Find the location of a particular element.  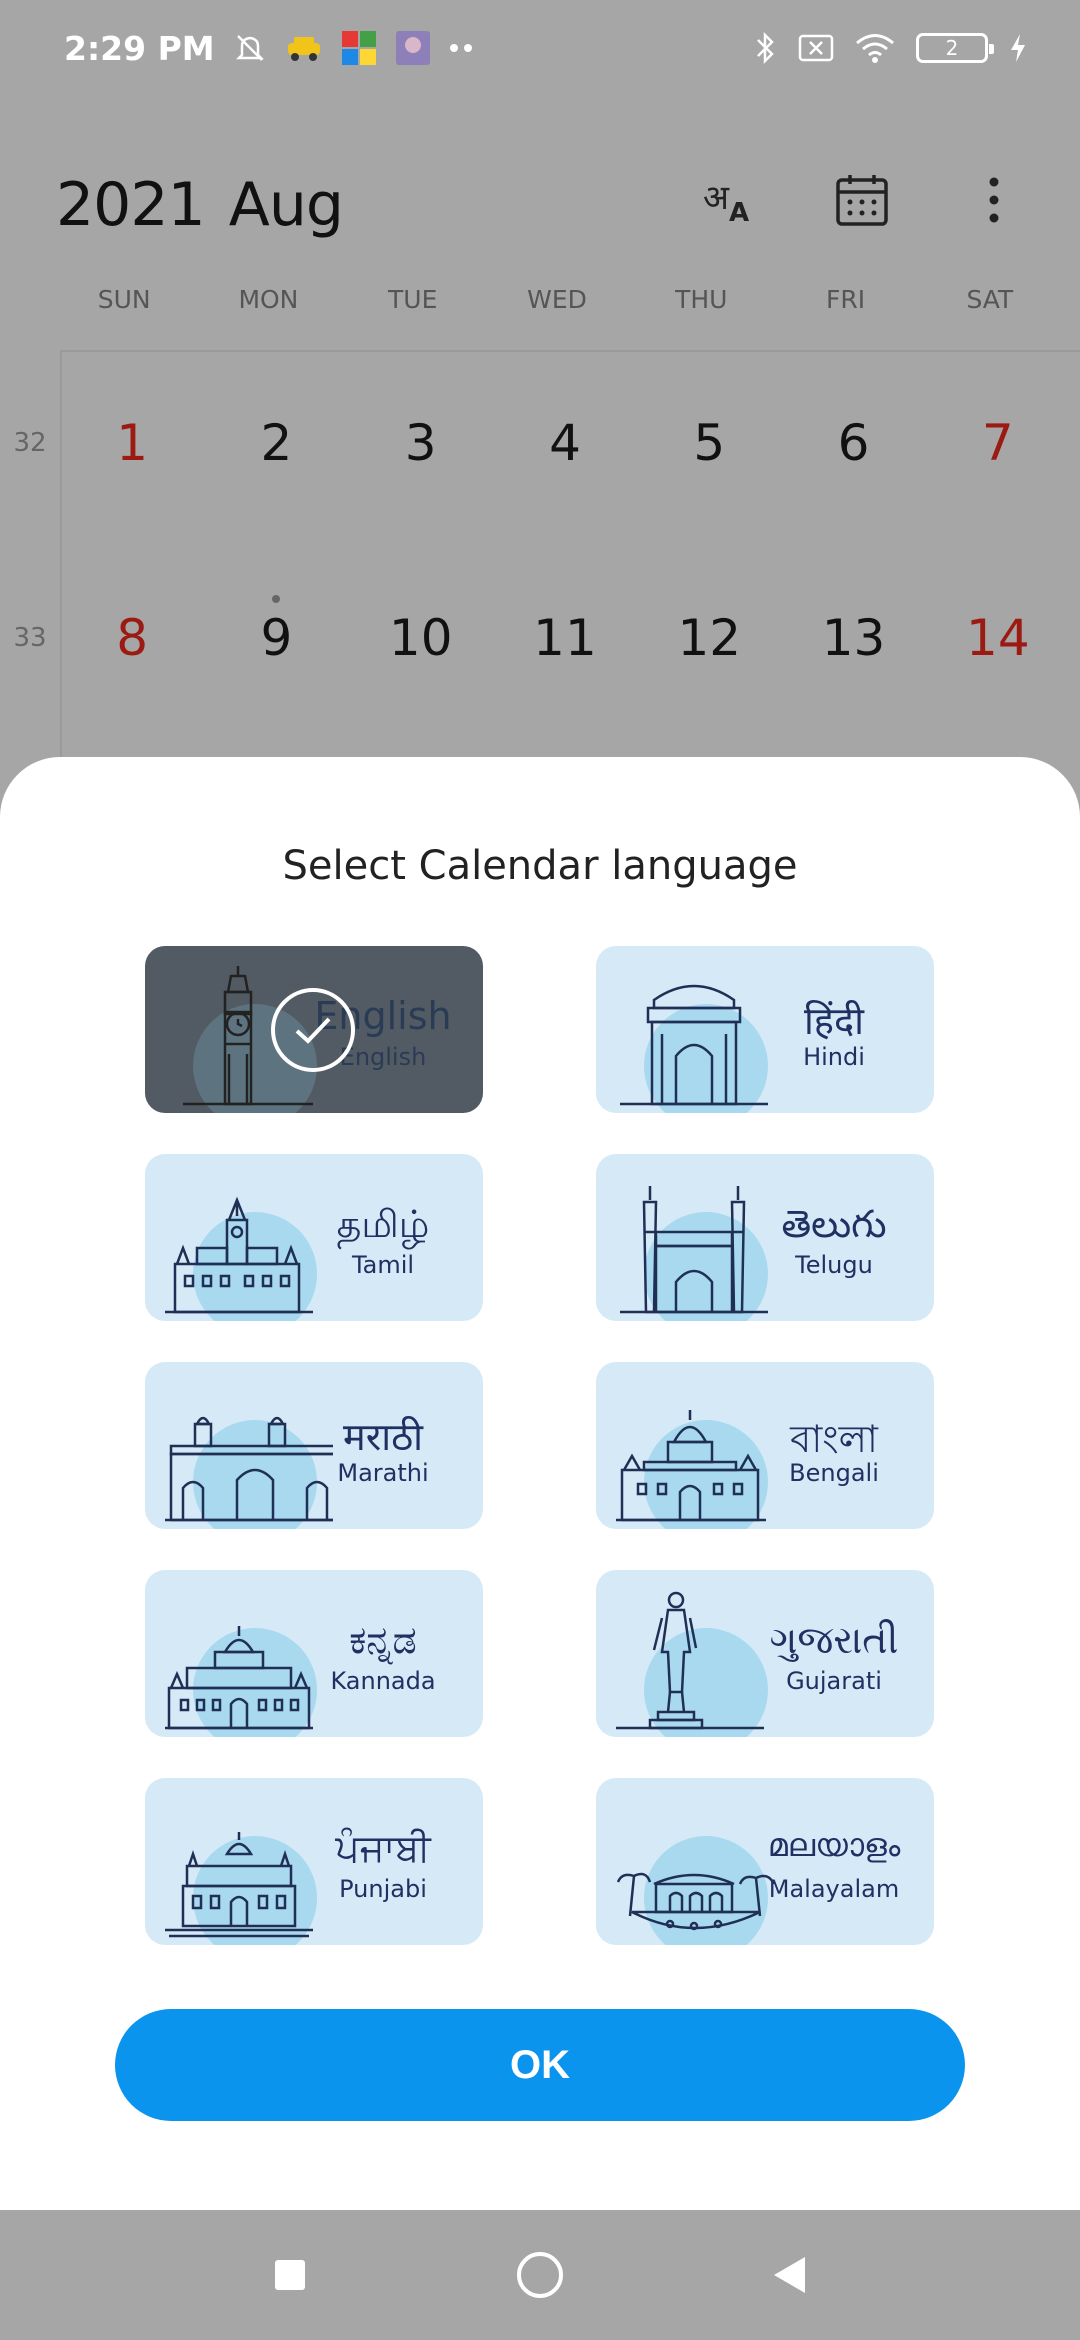

mute-icon is located at coordinates (250, 48).